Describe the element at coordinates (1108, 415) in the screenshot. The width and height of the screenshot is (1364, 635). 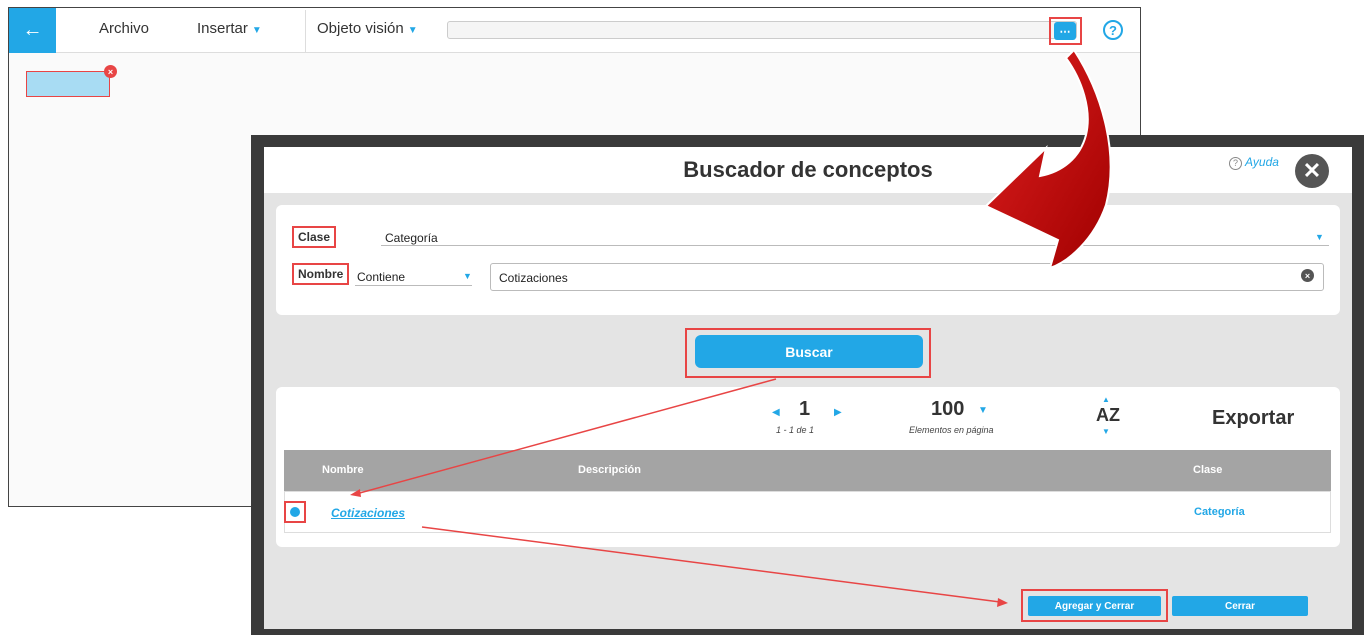
I see `sort-button: AZ` at that location.